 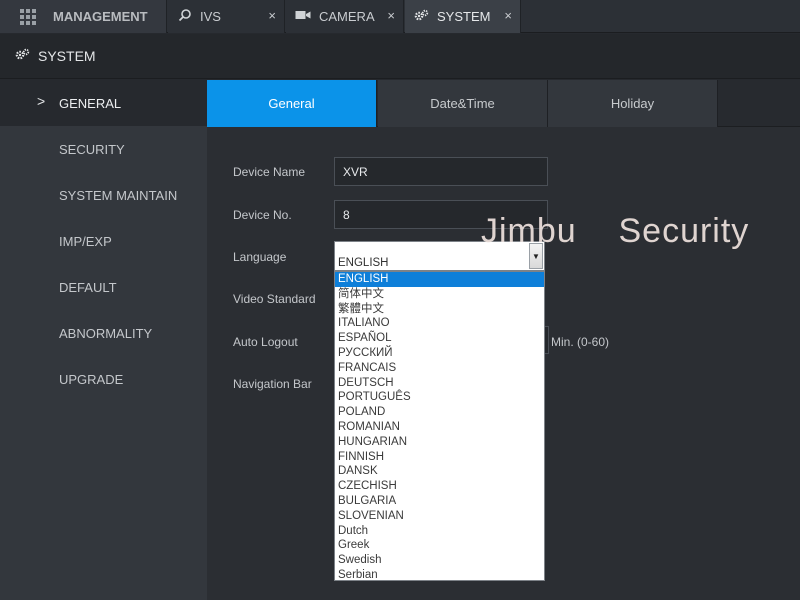 I want to click on language-option: DEUTSCH, so click(x=439, y=383).